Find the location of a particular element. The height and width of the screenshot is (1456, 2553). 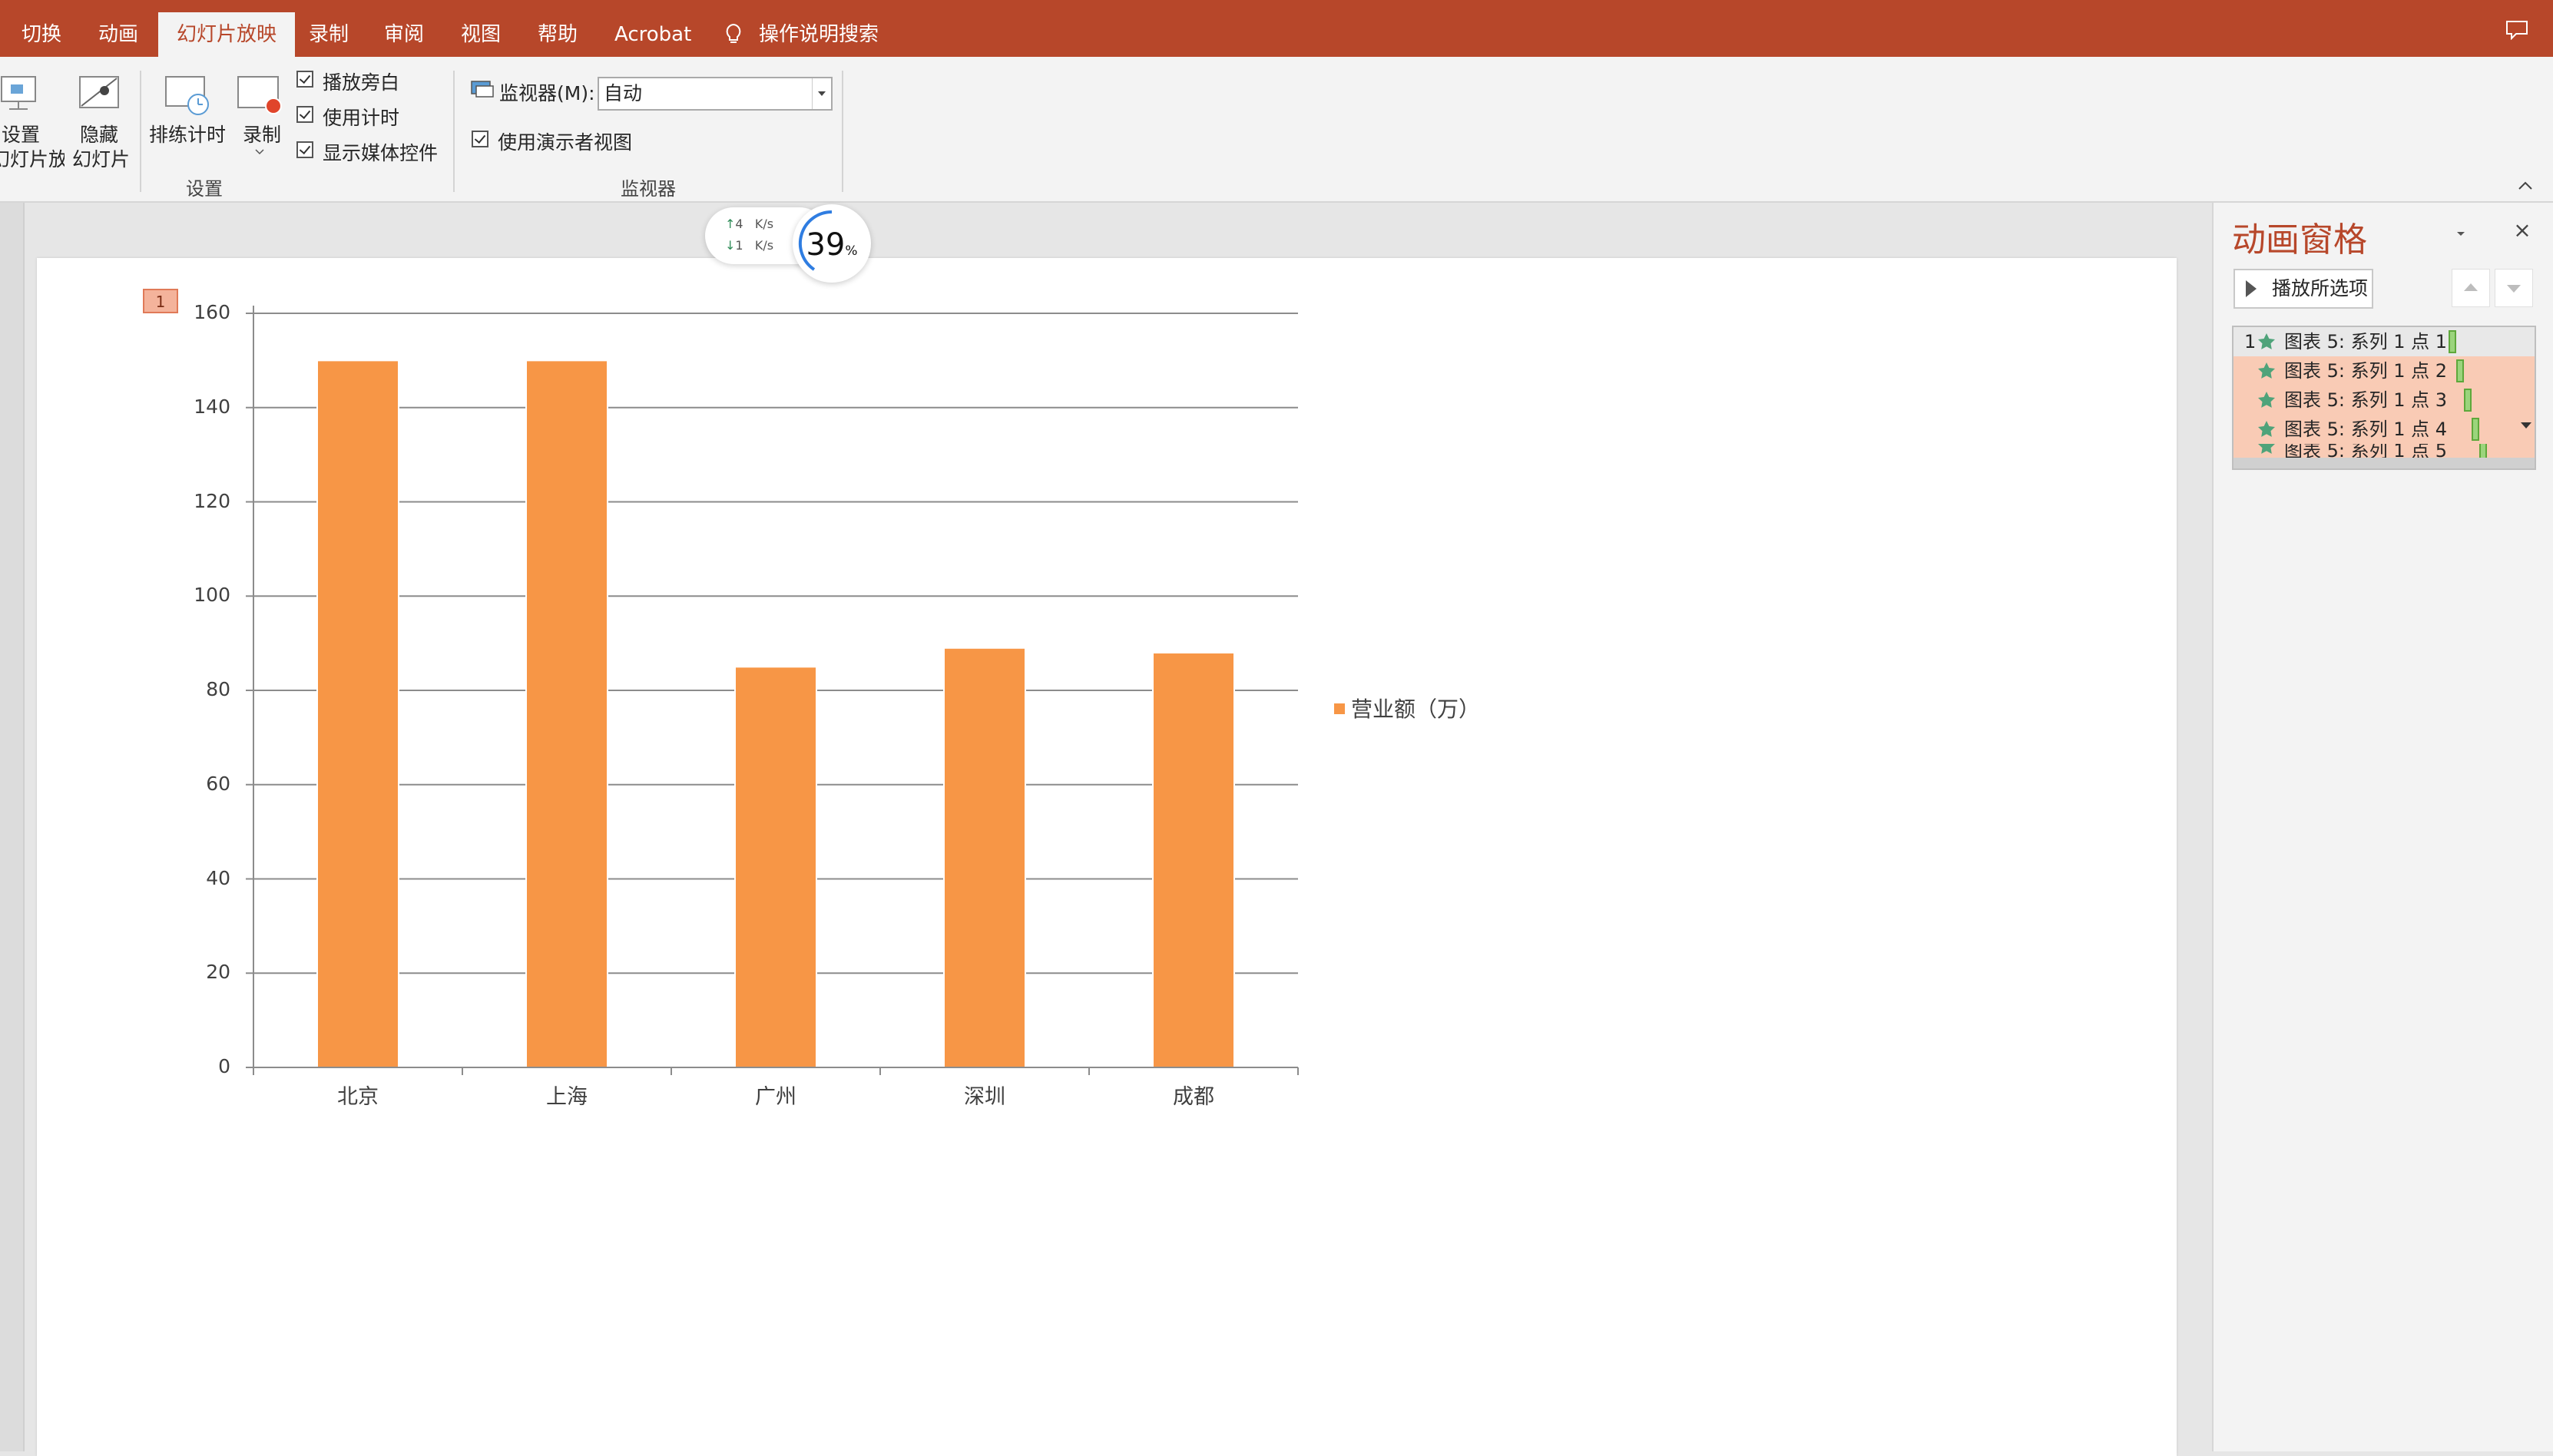

use-timings-label: 使用计时 is located at coordinates (362, 118).